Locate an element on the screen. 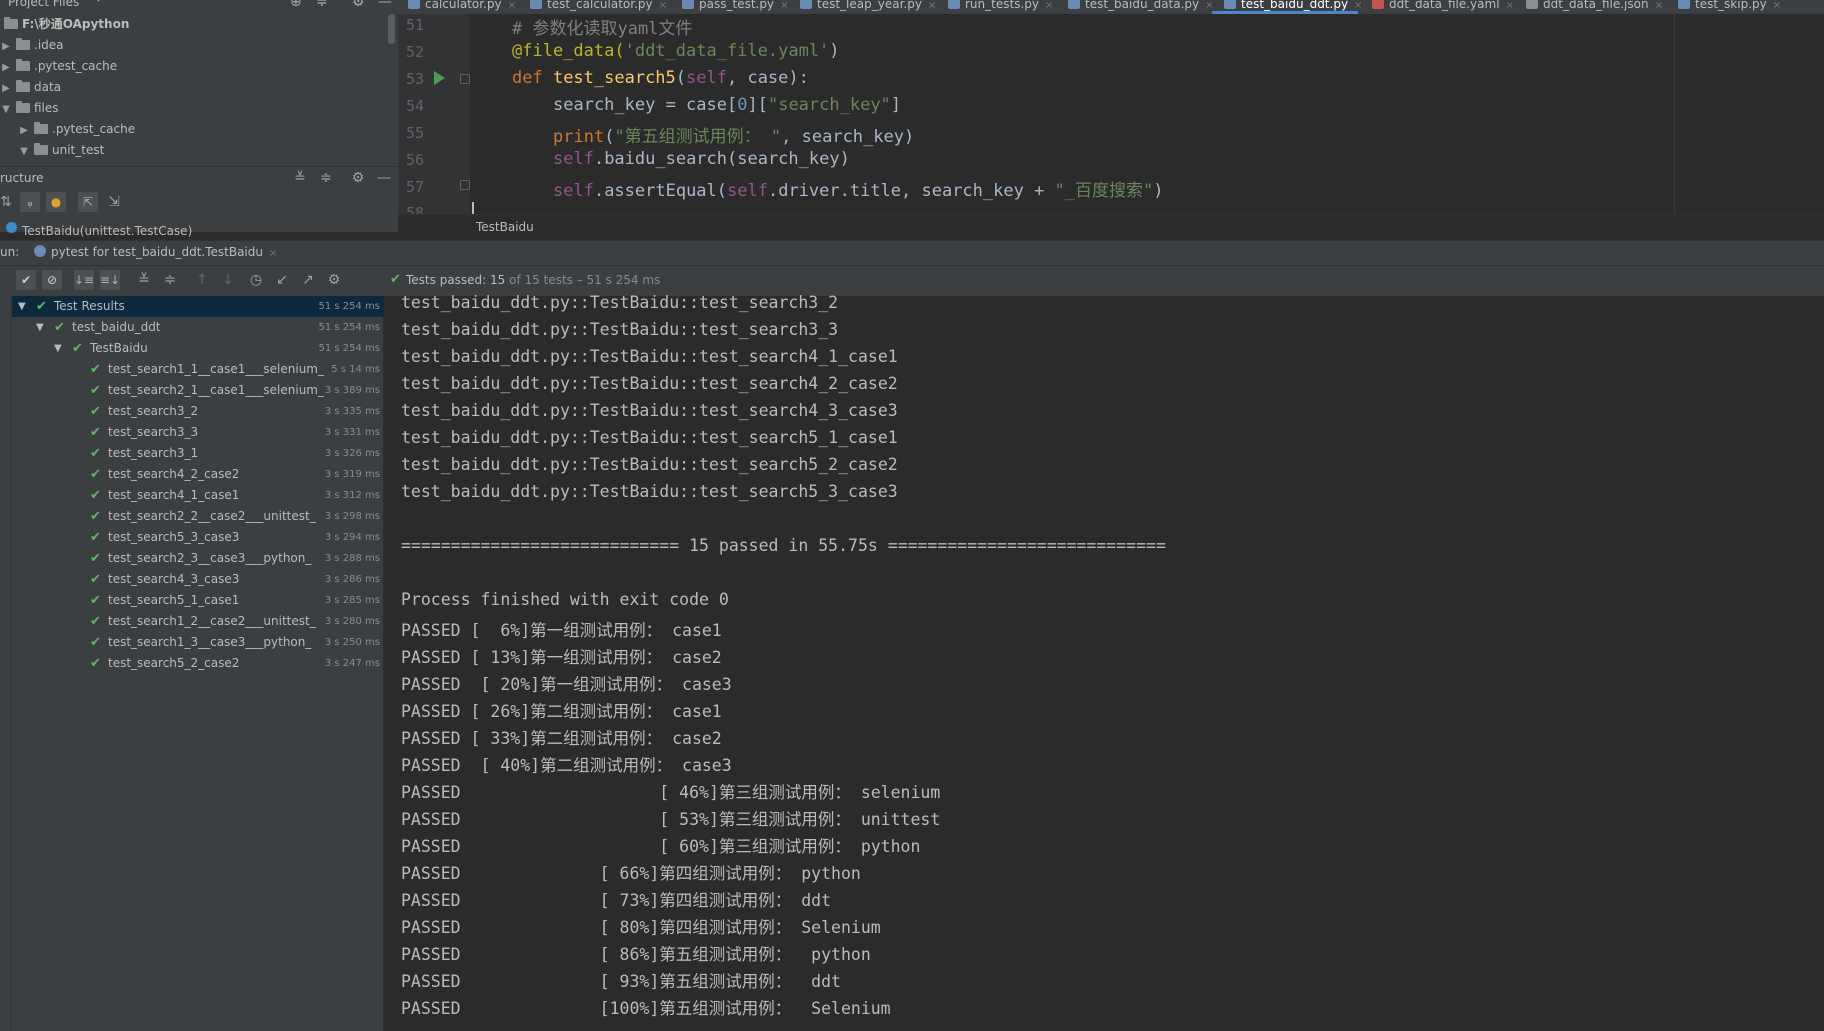 Image resolution: width=1824 pixels, height=1031 pixels. test-row: ✔ test_search3_1 3 s 326 ms is located at coordinates (198, 453).